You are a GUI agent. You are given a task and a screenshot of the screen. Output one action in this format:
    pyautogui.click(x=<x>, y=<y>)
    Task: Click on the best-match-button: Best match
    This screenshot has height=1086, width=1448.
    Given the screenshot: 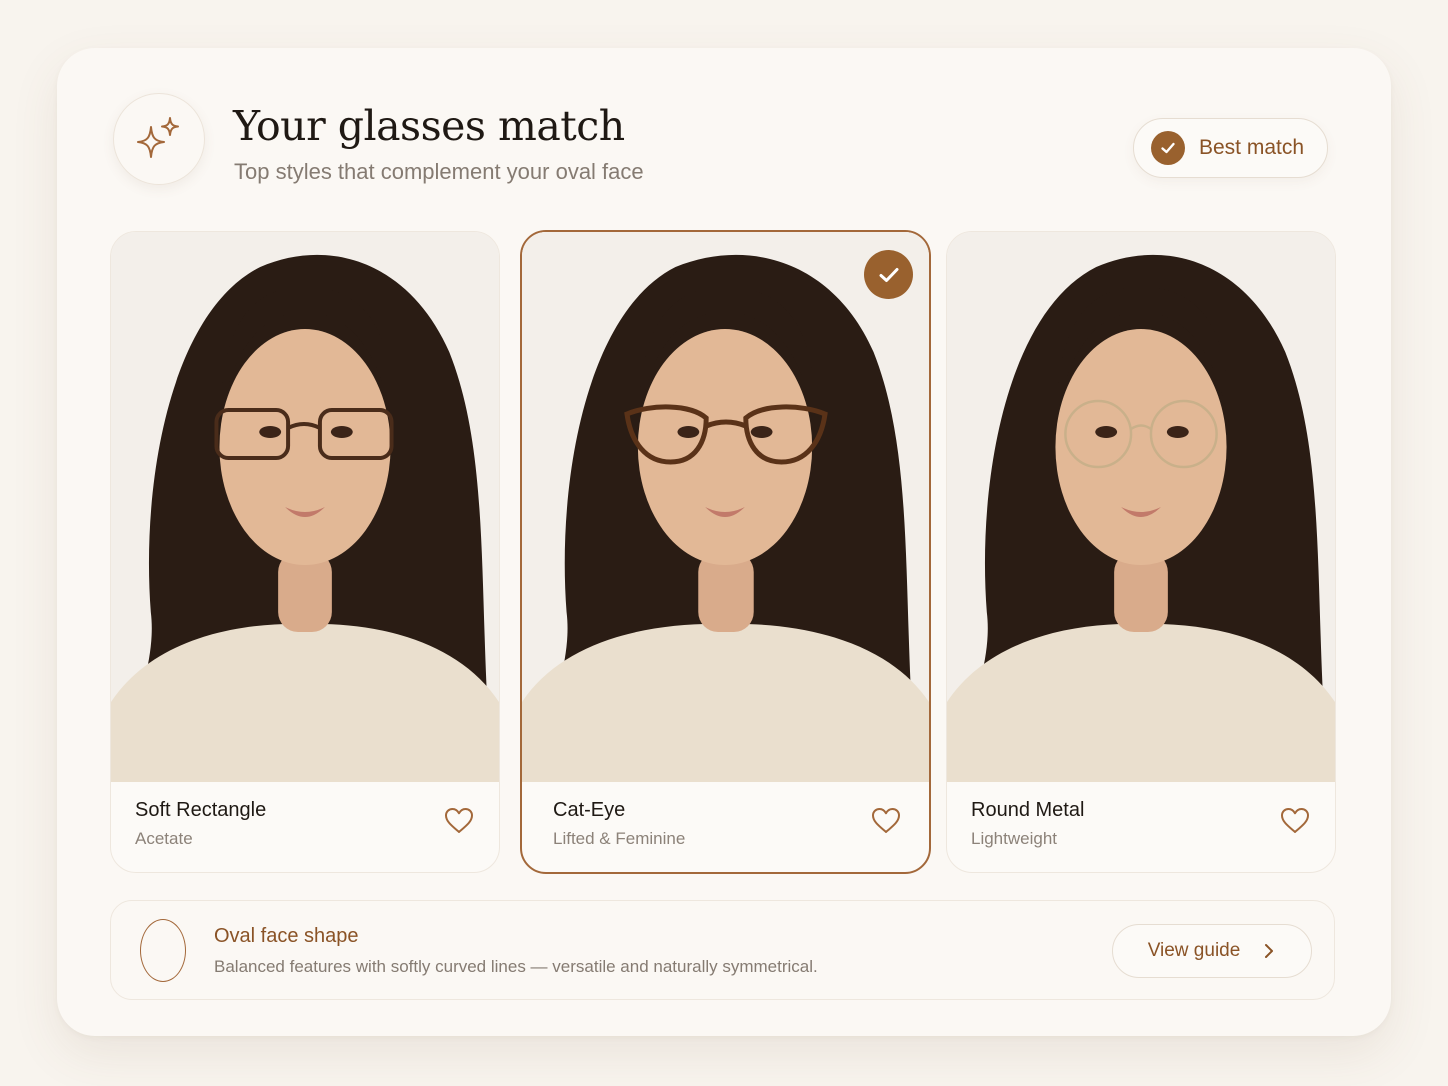 What is the action you would take?
    pyautogui.click(x=1230, y=148)
    